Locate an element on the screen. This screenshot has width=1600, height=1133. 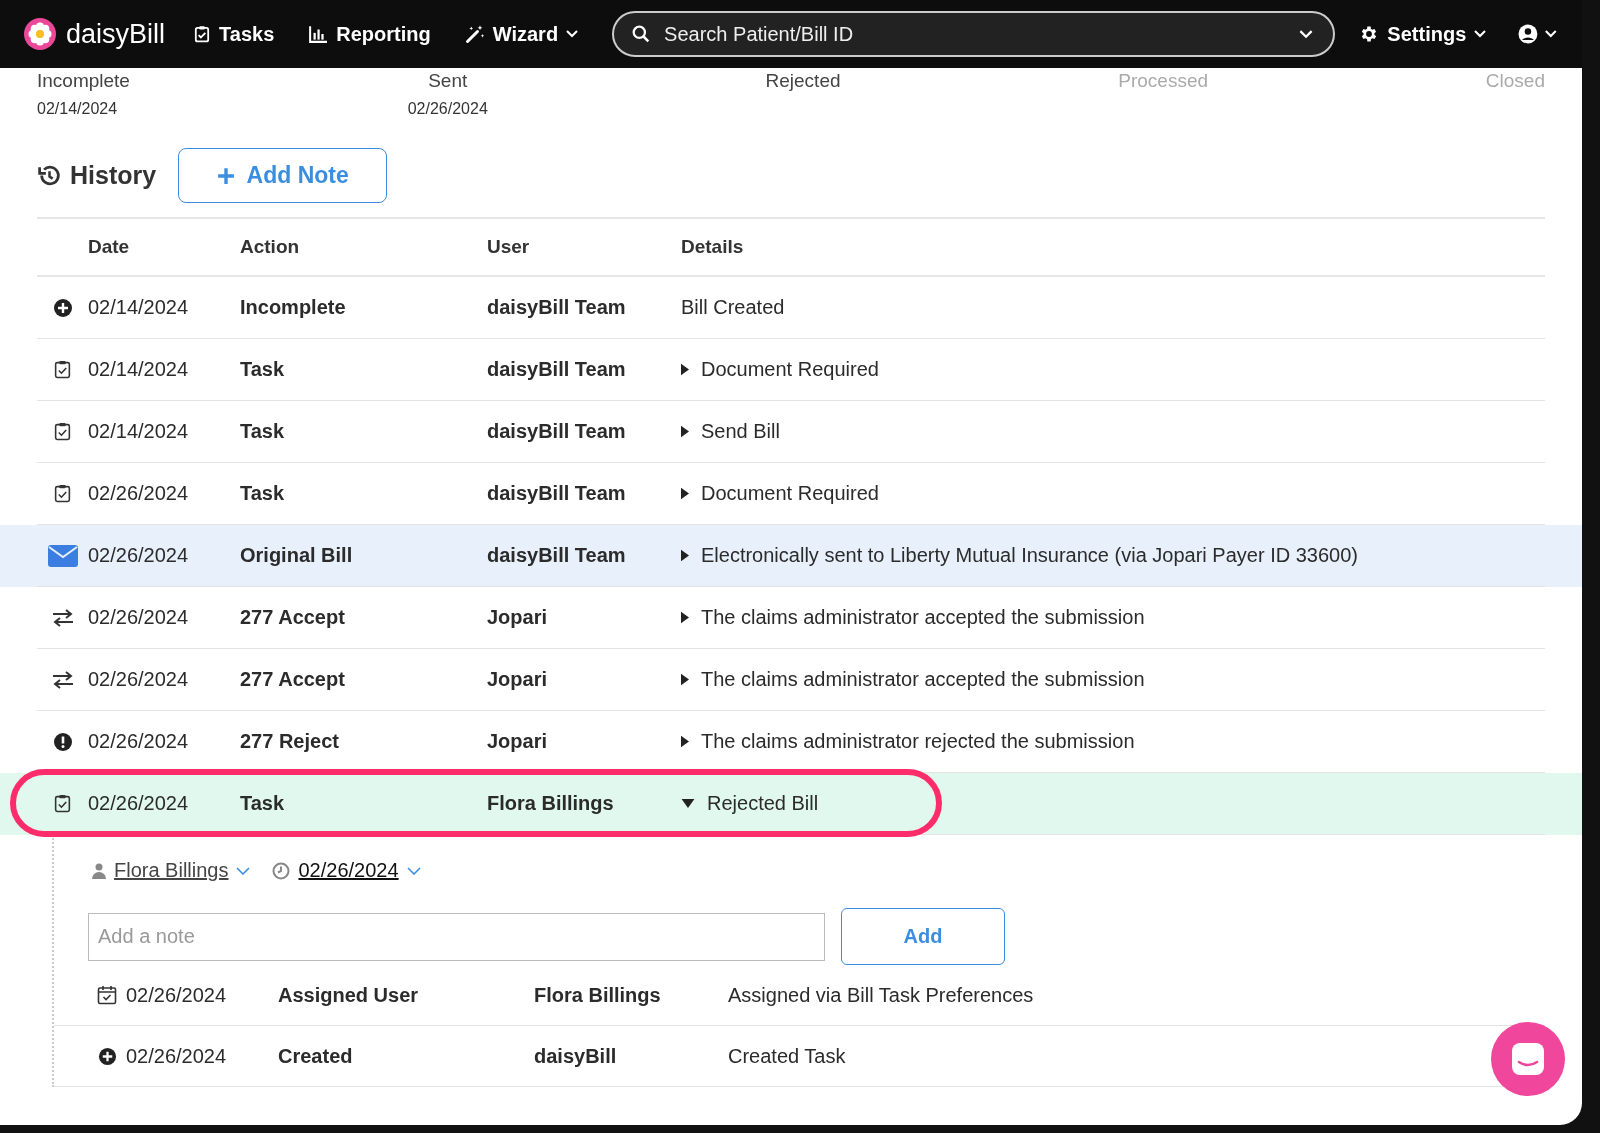
user-cell-text: Flora Billings is located at coordinates (551, 803).